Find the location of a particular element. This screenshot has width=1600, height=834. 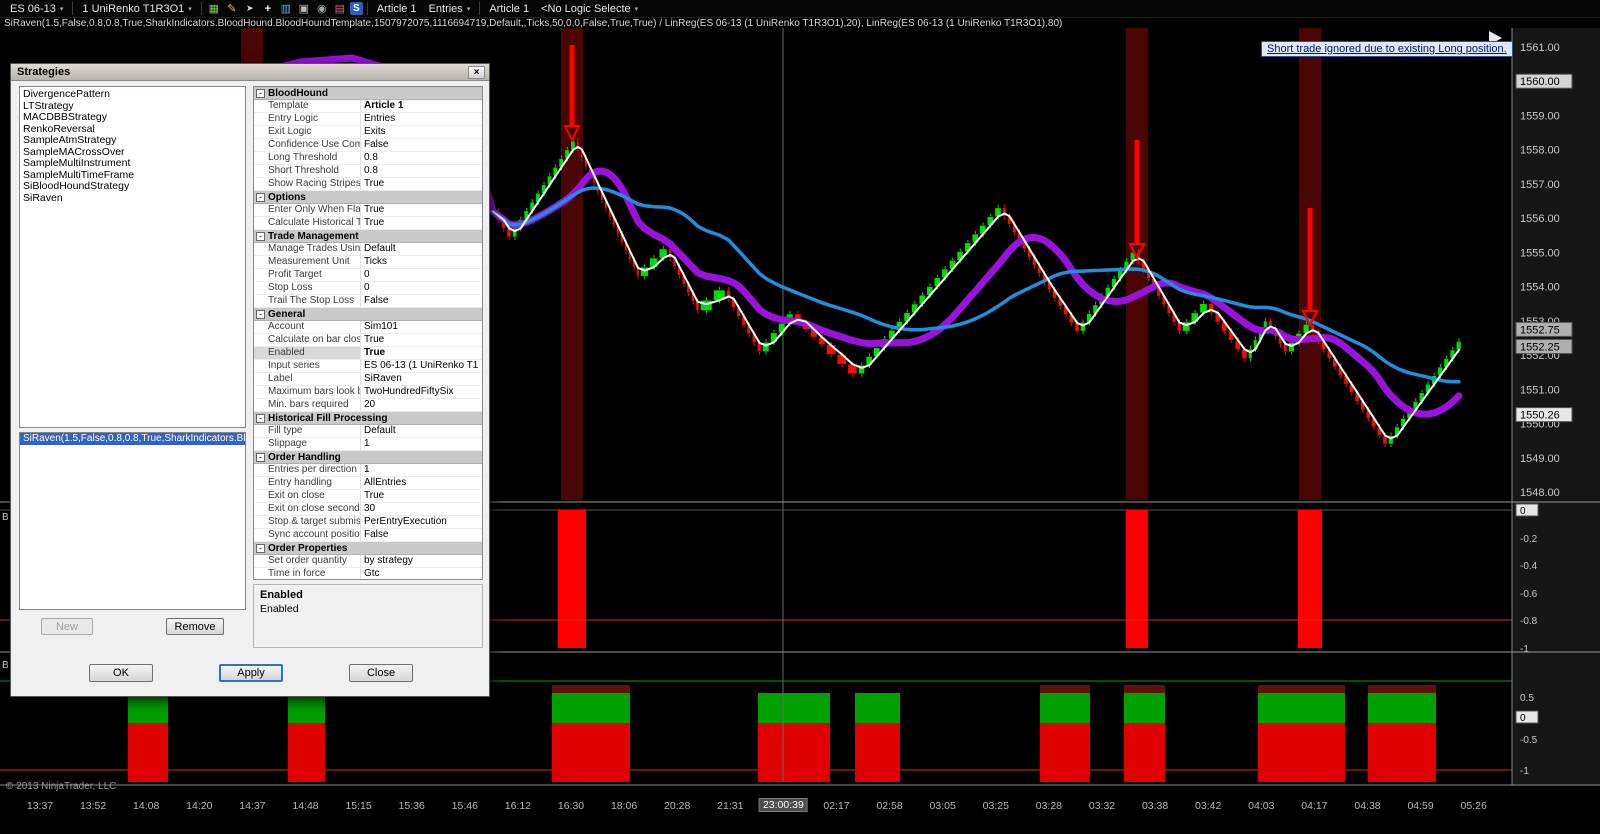

strategy-list-item: SiRaven is located at coordinates (132, 199).